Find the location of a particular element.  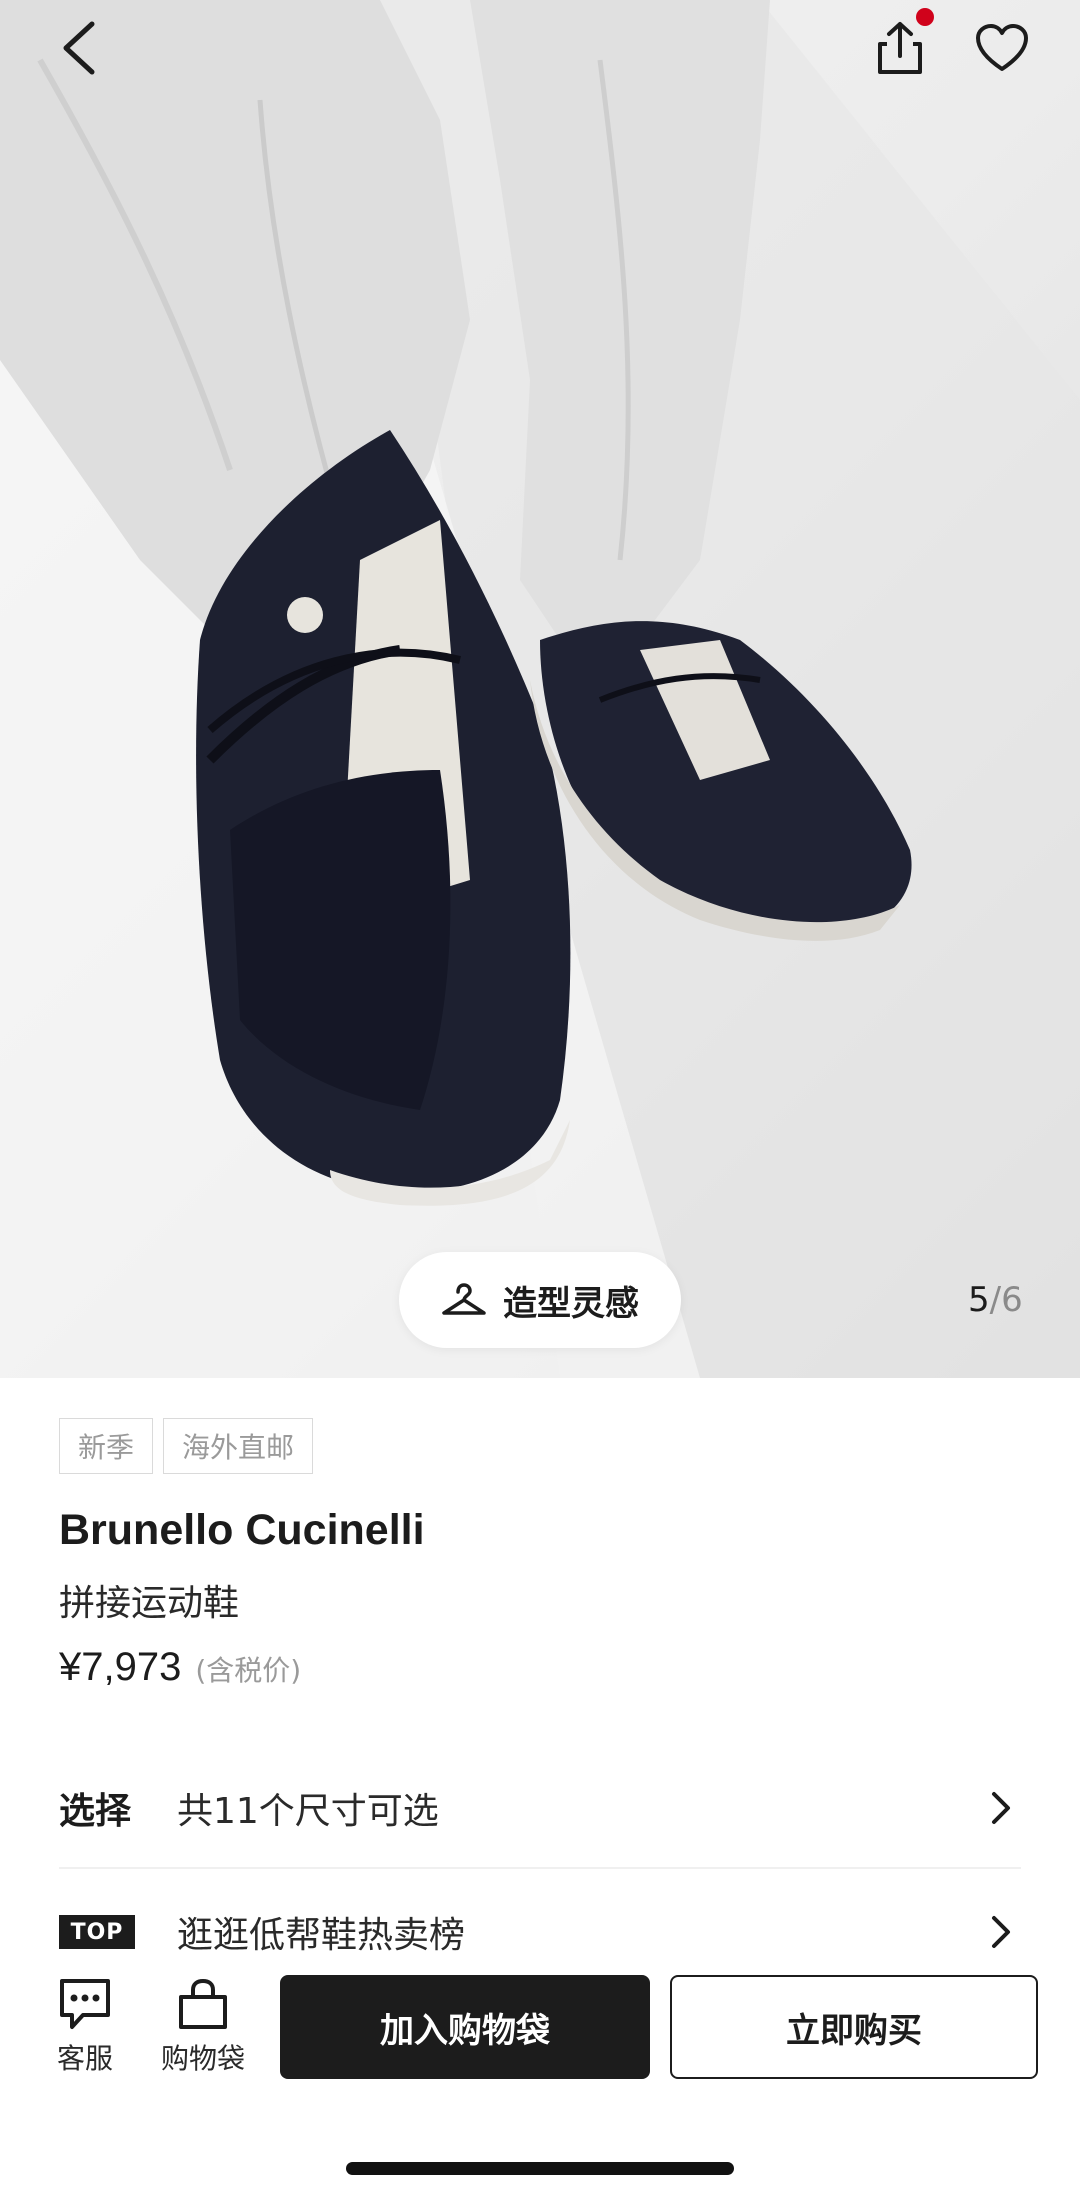

product-name: 拼接运动鞋 is located at coordinates (149, 1603).